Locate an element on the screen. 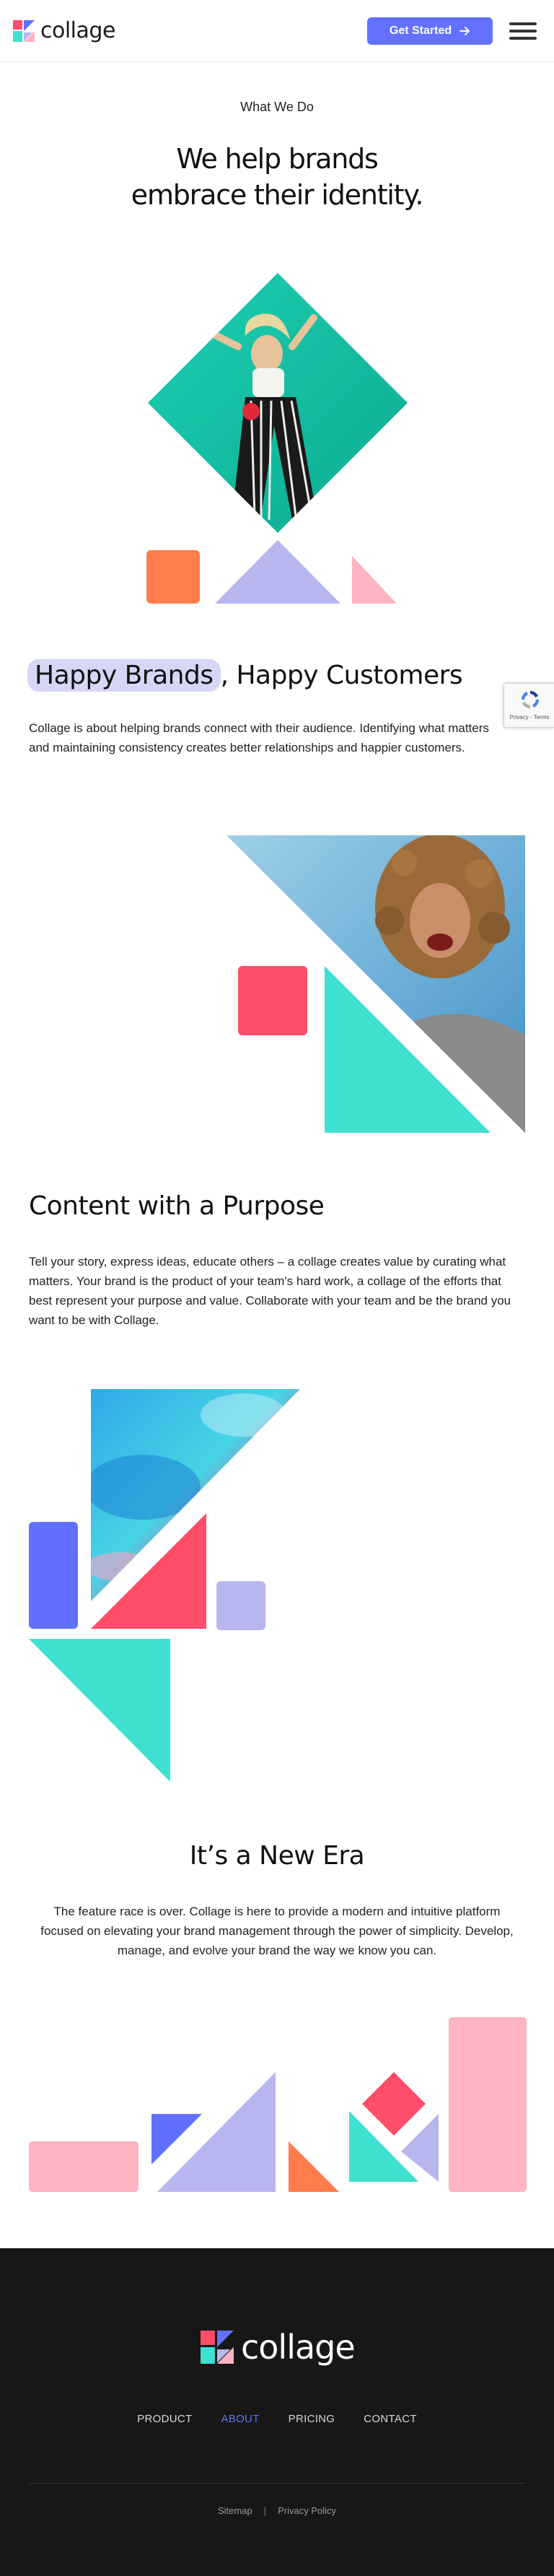 The height and width of the screenshot is (2576, 554). hero-title-line1: We help brands is located at coordinates (277, 159).